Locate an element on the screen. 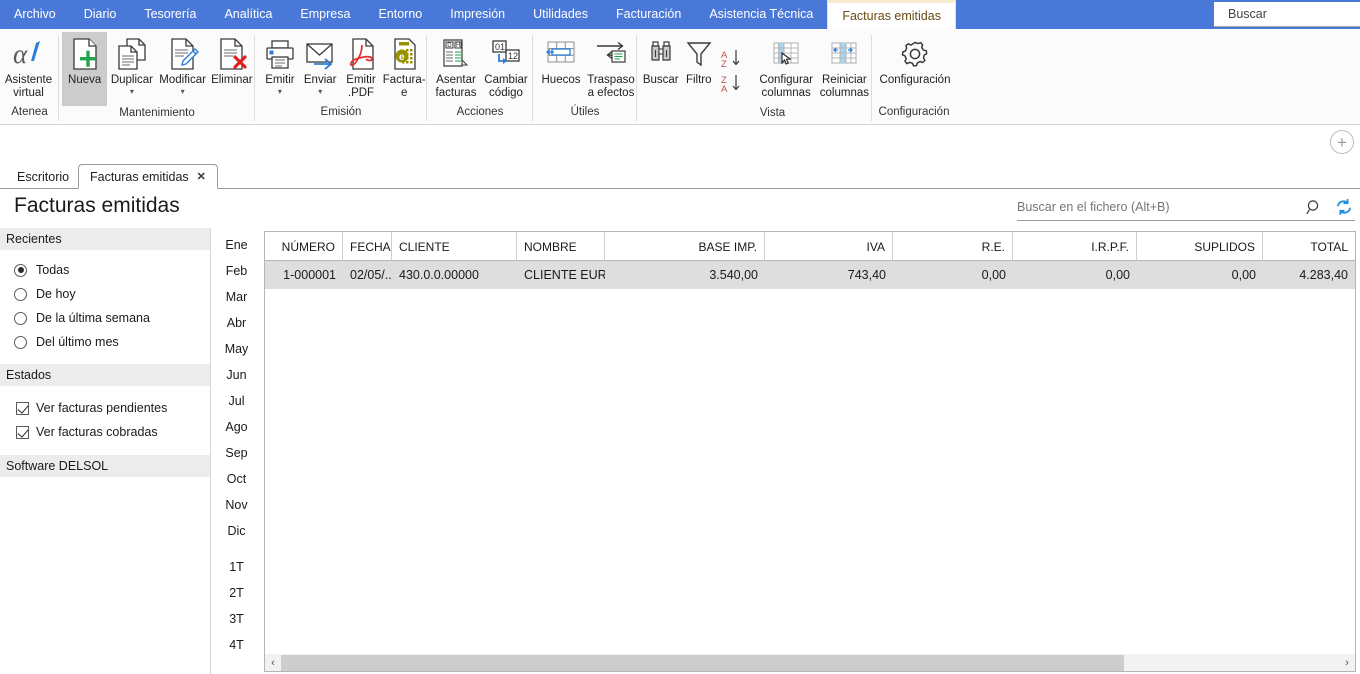 The height and width of the screenshot is (674, 1360). ribbon-caret-enviar: ▾ is located at coordinates (320, 92).